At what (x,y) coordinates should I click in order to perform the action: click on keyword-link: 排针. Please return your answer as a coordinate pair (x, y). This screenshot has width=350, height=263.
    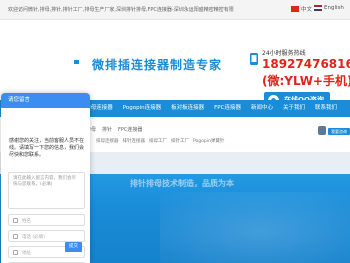
    Looking at the image, I should click on (107, 129).